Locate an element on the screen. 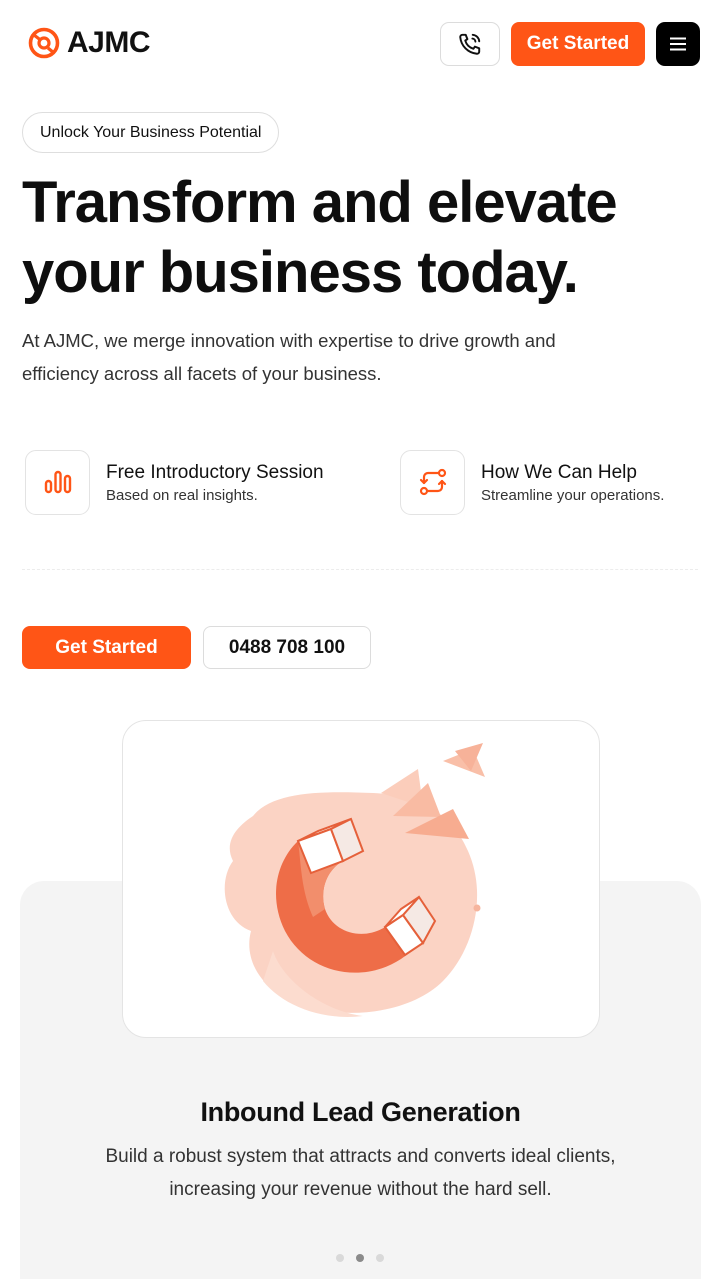 The image size is (720, 1279). menu-button is located at coordinates (678, 44).